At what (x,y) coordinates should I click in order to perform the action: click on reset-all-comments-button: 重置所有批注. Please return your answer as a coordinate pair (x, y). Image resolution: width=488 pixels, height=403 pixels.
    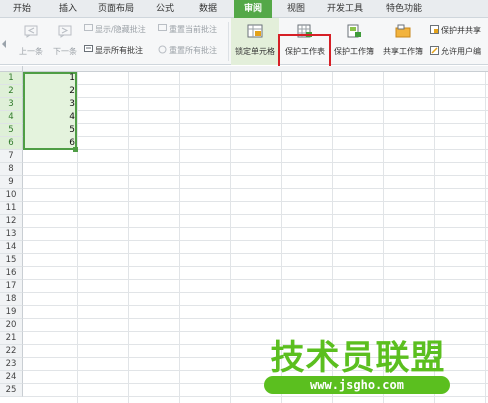
    Looking at the image, I should click on (187, 51).